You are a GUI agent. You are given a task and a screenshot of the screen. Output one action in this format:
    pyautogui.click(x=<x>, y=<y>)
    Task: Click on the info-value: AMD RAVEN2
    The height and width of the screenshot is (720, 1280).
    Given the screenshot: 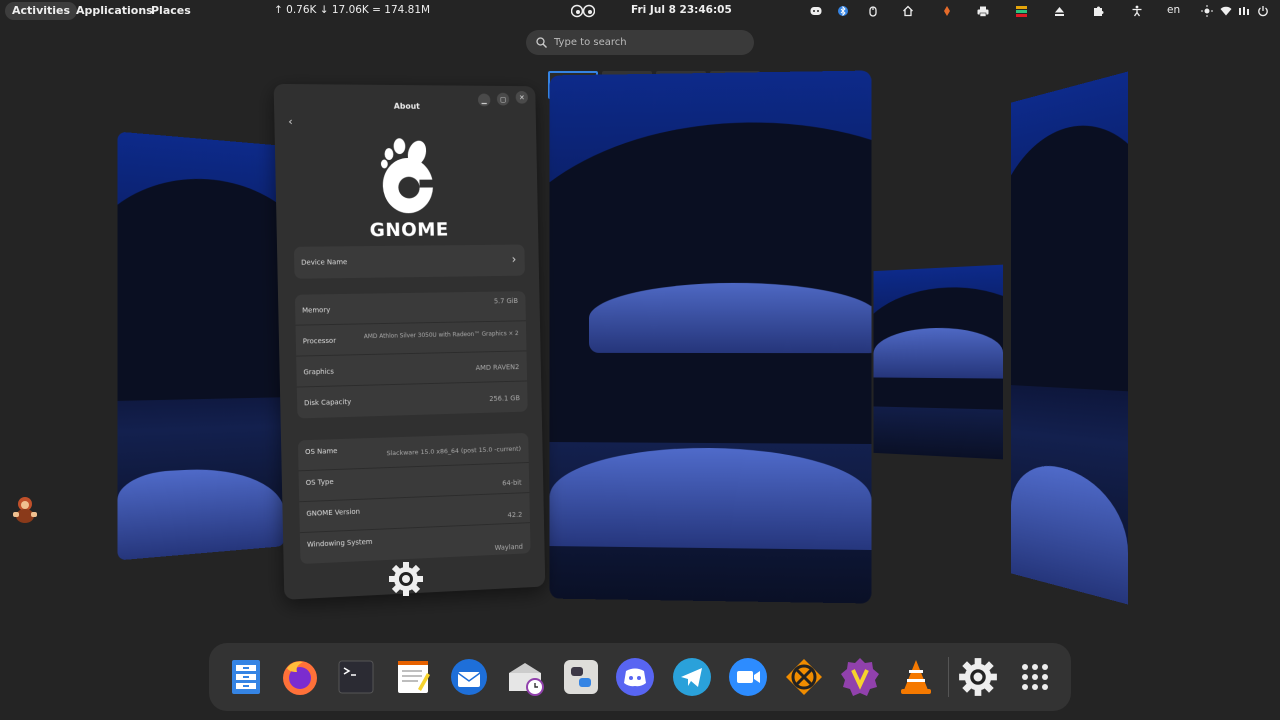 What is the action you would take?
    pyautogui.click(x=498, y=367)
    